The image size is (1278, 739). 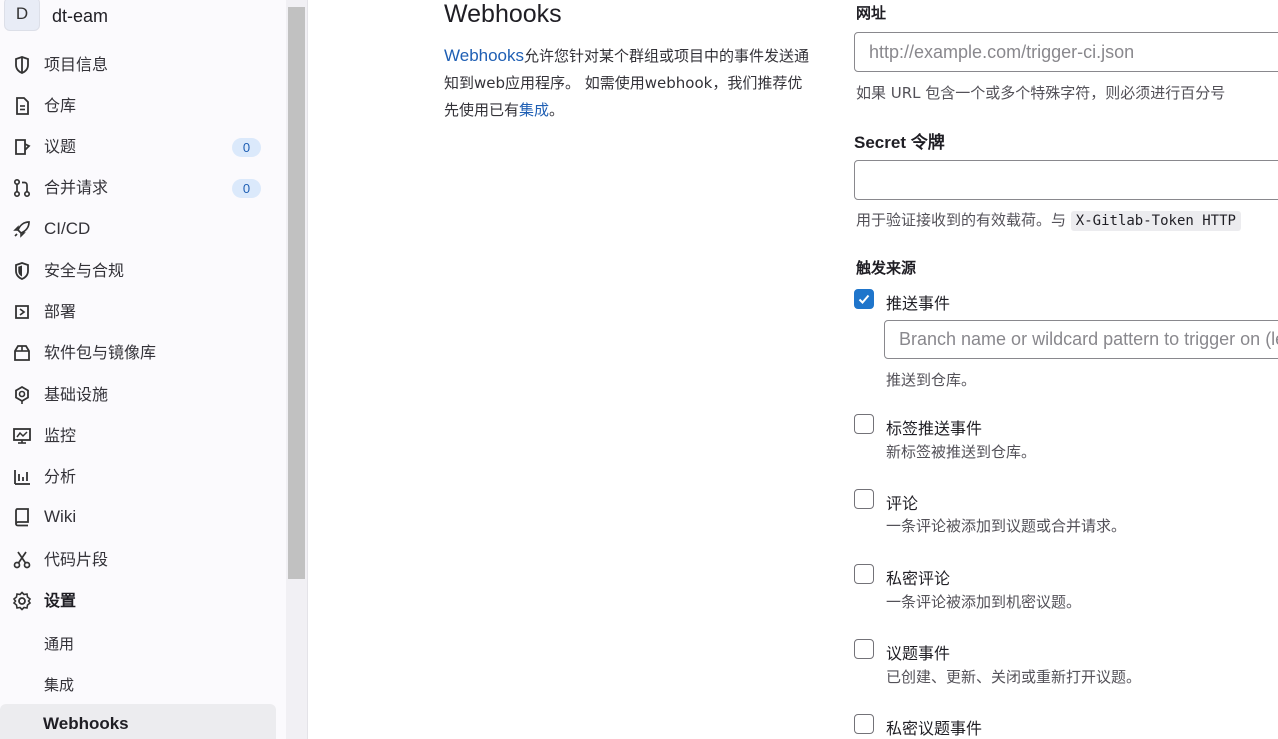 What do you see at coordinates (22, 229) in the screenshot?
I see `rocket-icon` at bounding box center [22, 229].